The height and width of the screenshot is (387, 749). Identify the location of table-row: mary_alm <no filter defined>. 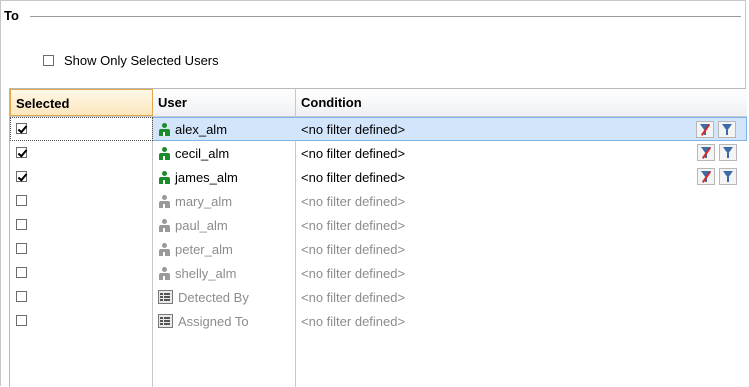
(378, 201).